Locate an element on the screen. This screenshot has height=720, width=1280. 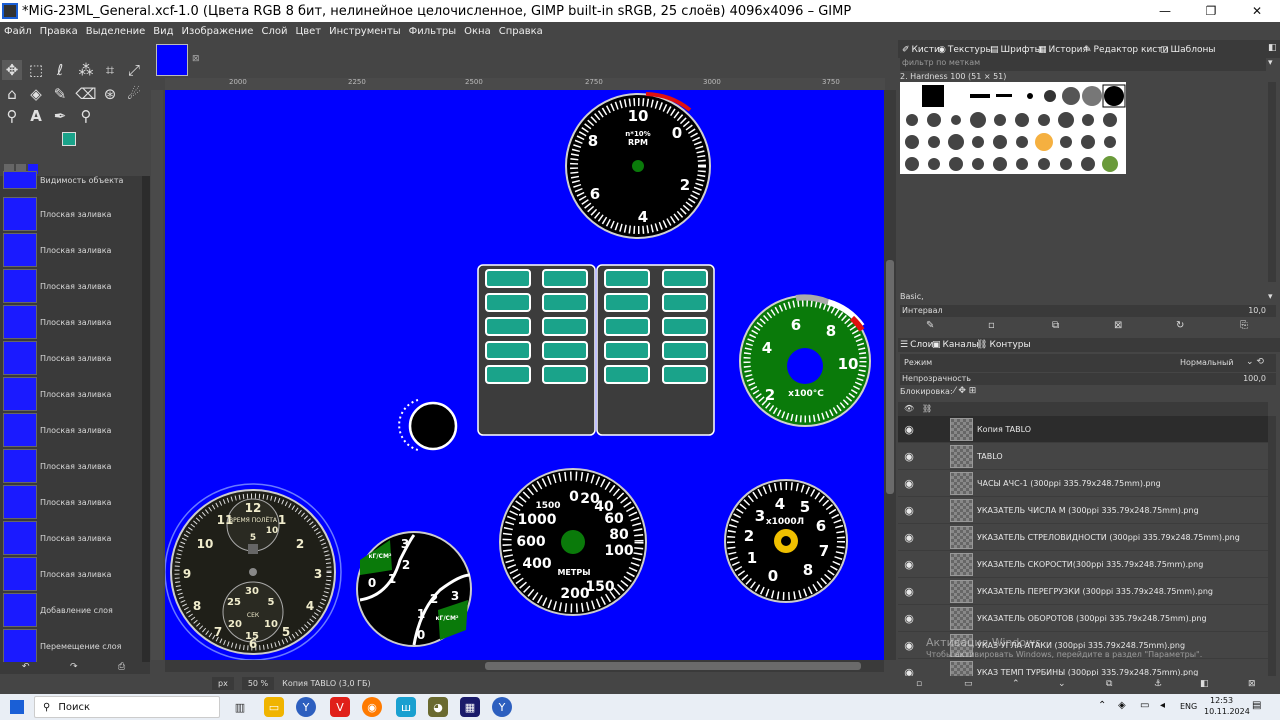
rect-select-tool-icon: ⬚ is located at coordinates (36, 70).